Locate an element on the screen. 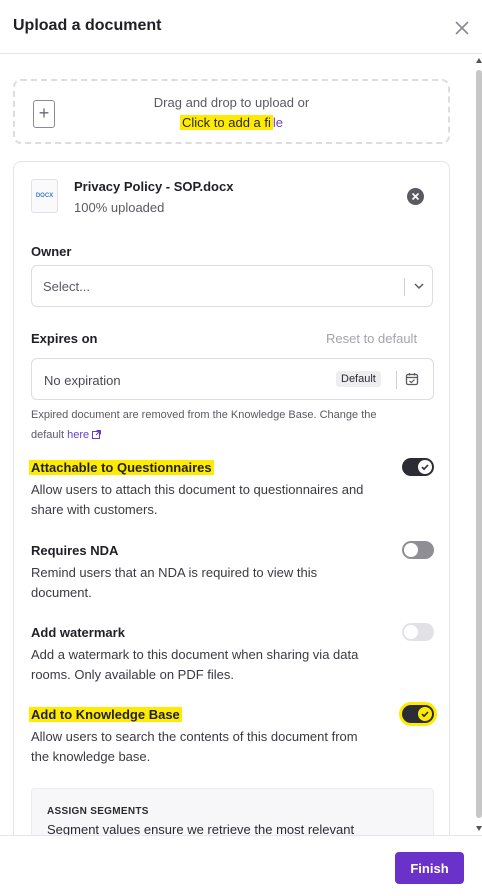 The width and height of the screenshot is (482, 896). remove-file-icon is located at coordinates (415, 196).